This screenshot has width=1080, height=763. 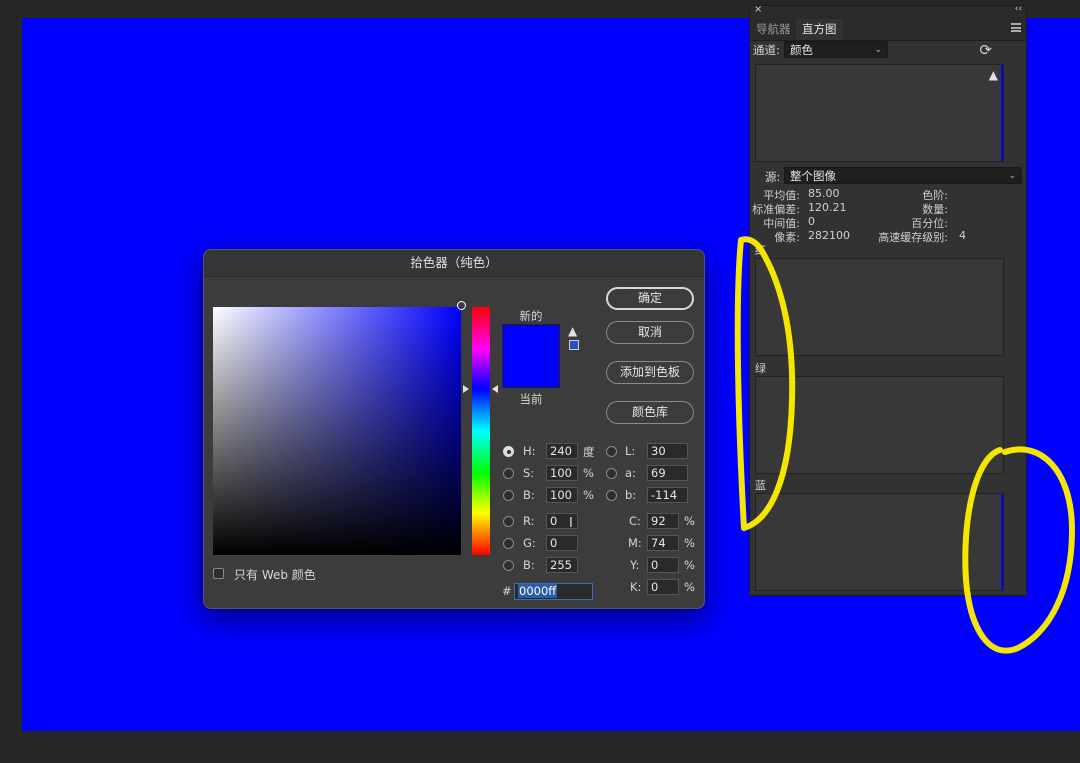 What do you see at coordinates (589, 452) in the screenshot?
I see `hue-unit: 度` at bounding box center [589, 452].